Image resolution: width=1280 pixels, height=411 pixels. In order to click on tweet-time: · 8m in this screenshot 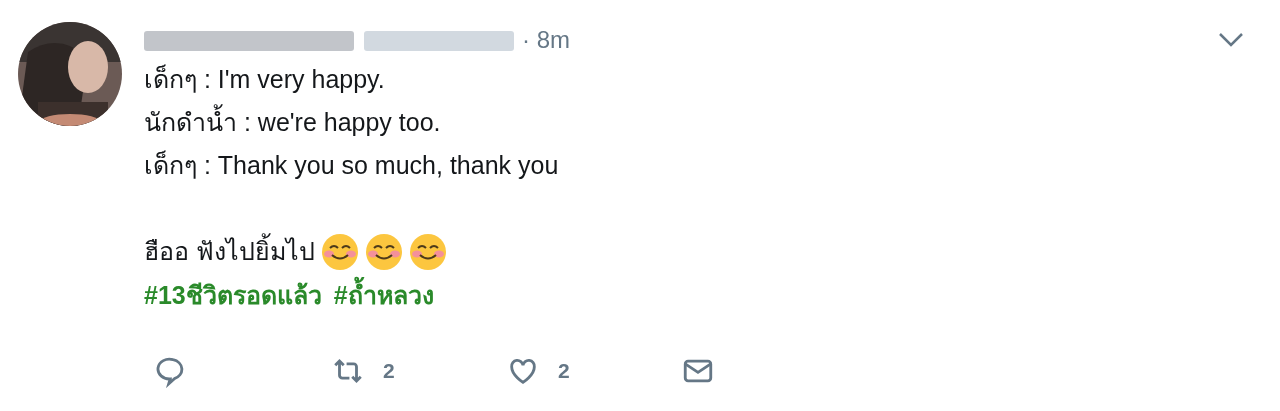, I will do `click(546, 40)`.